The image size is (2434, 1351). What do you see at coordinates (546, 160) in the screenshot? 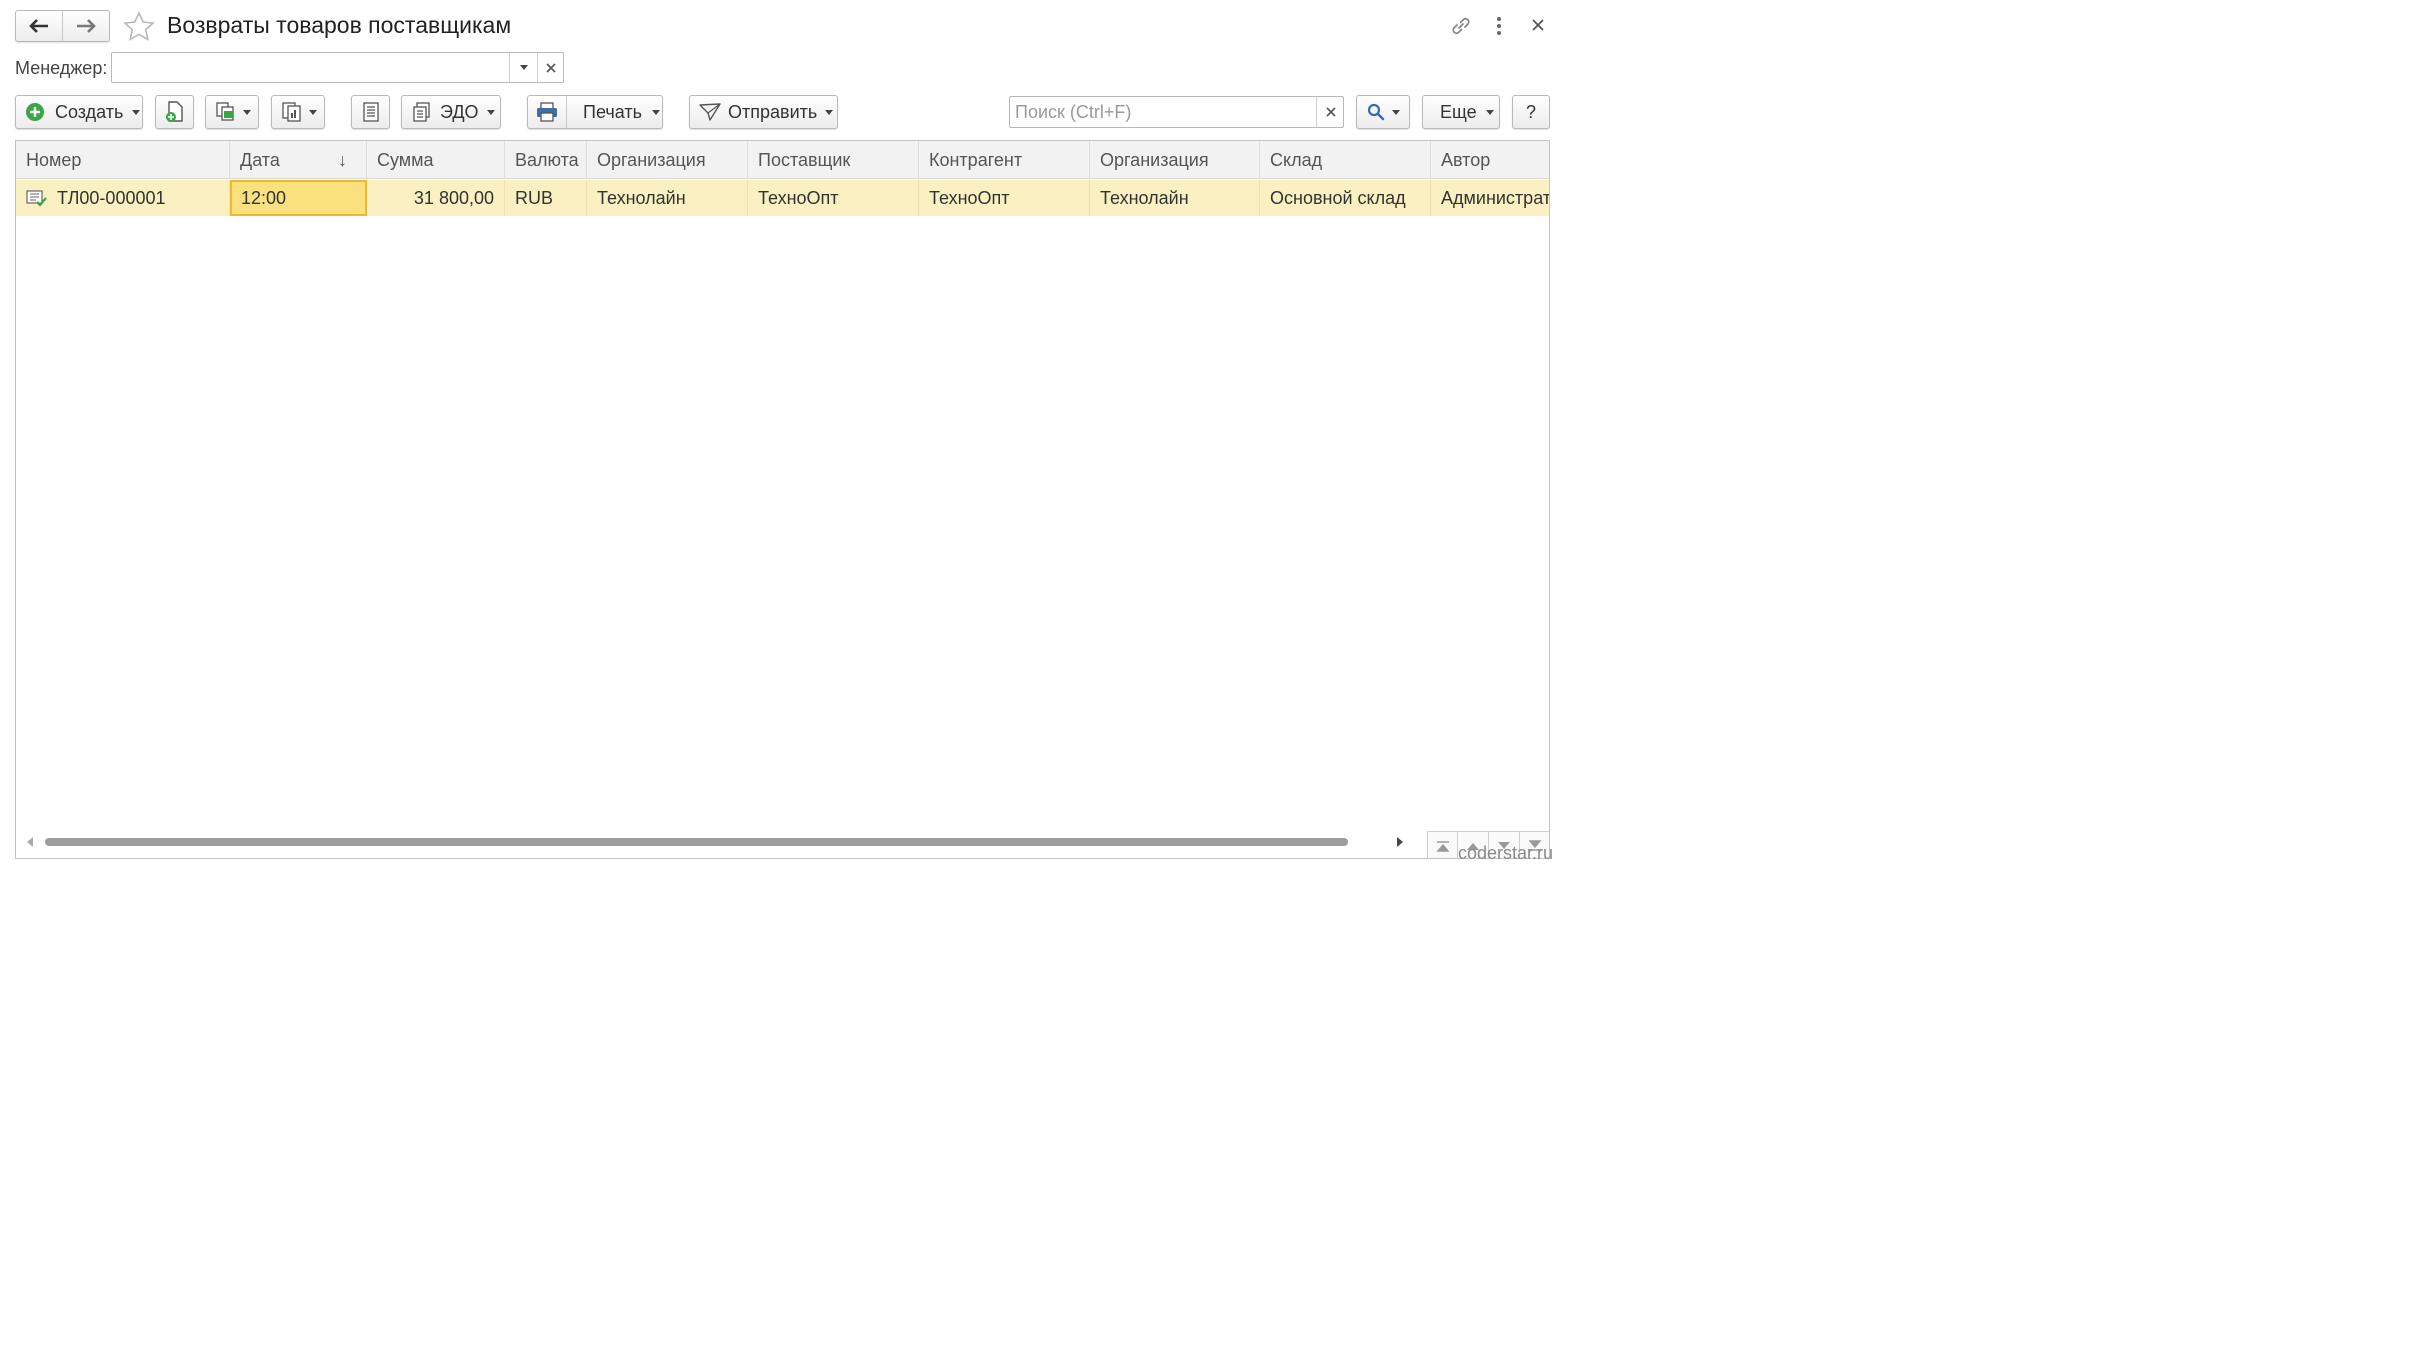
I see `column-header-currency: Валюта` at bounding box center [546, 160].